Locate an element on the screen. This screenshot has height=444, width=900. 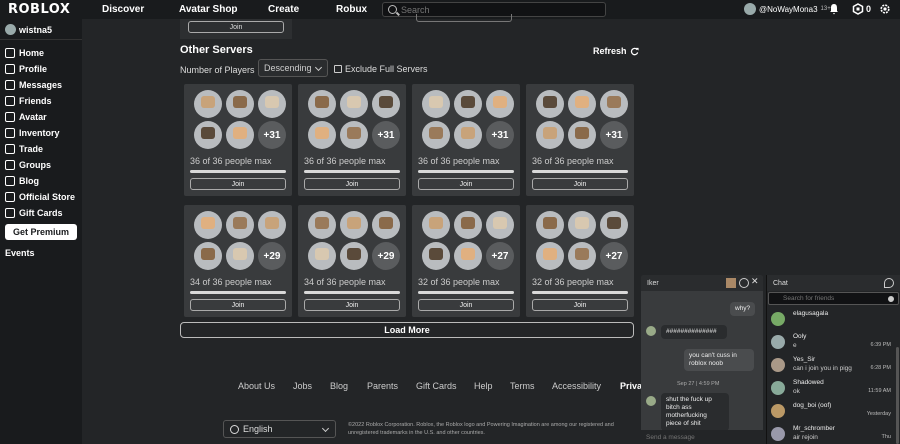
footer-link-gift-cards: Gift Cards is located at coordinates (436, 386).